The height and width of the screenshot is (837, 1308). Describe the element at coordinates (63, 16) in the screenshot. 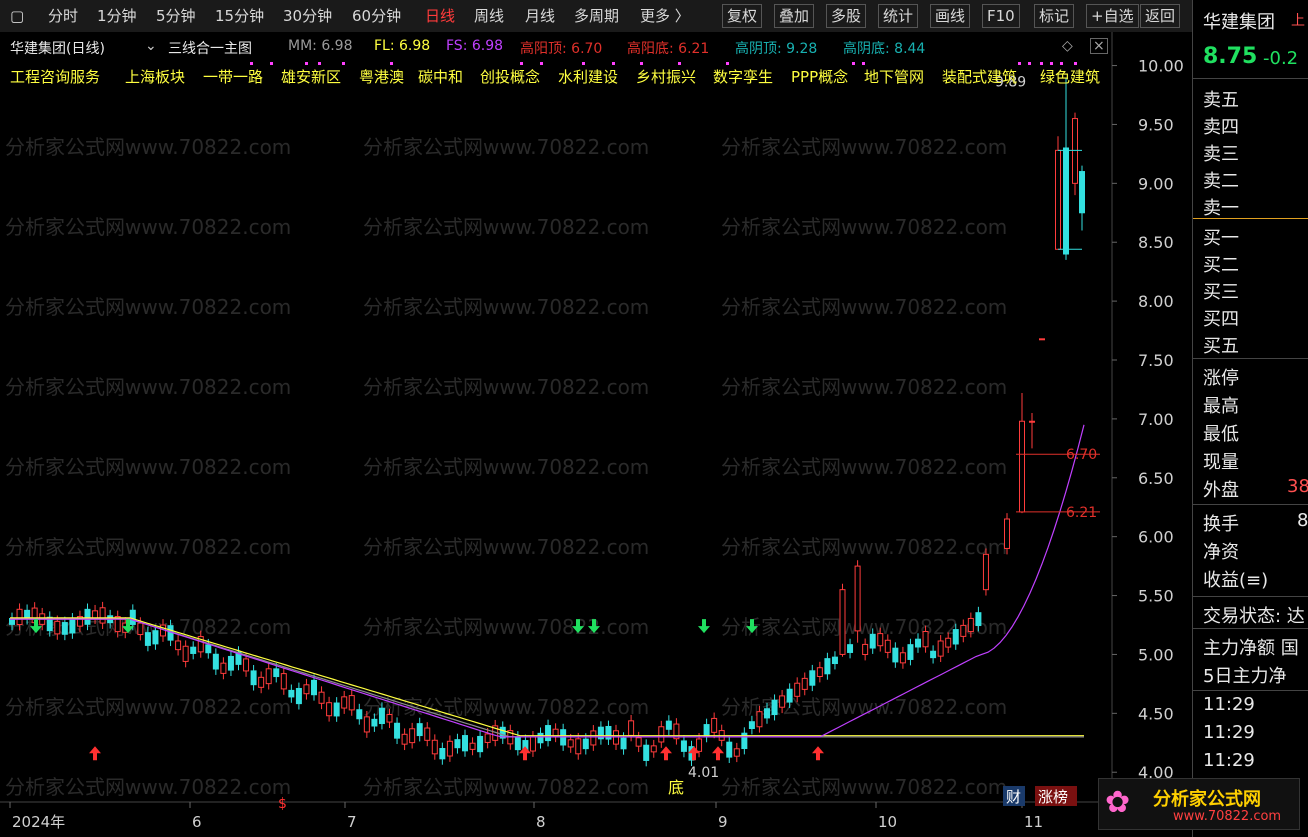

I see `period-tab: 分时` at that location.